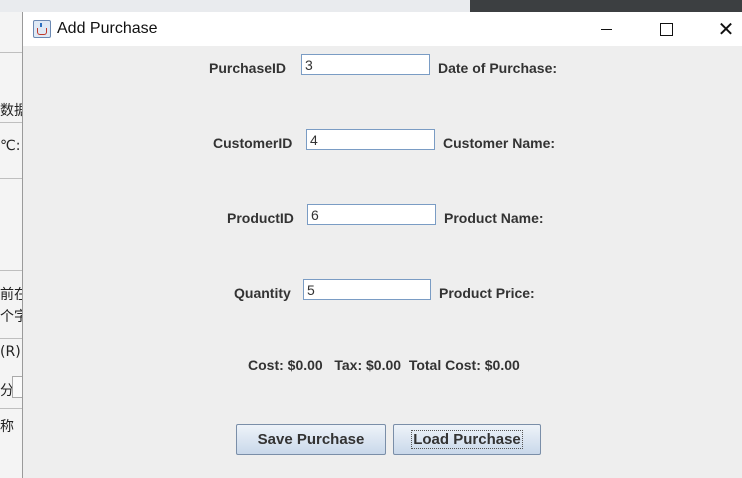 The width and height of the screenshot is (742, 478). Describe the element at coordinates (384, 365) in the screenshot. I see `cost-summary: Cost: $0.00 Tax: $0.00 Total Cost: $0.00` at that location.